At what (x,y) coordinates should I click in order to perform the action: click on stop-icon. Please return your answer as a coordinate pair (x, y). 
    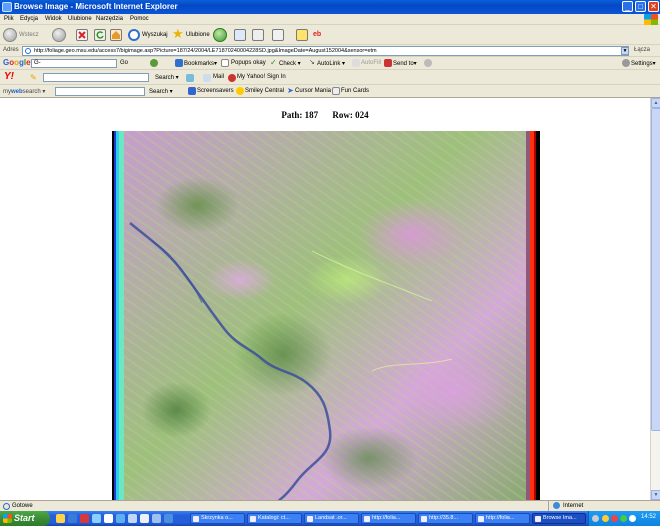
    Looking at the image, I should click on (82, 35).